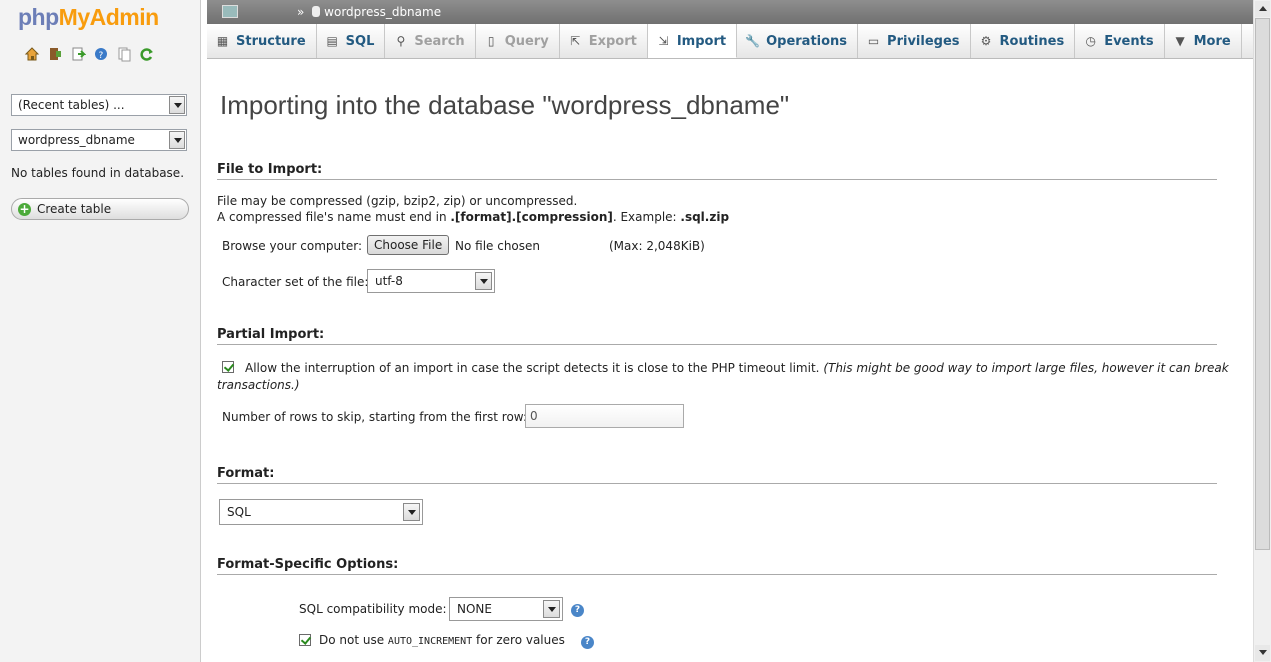 The height and width of the screenshot is (662, 1271). I want to click on file-to-import-heading: File to Import:, so click(717, 171).